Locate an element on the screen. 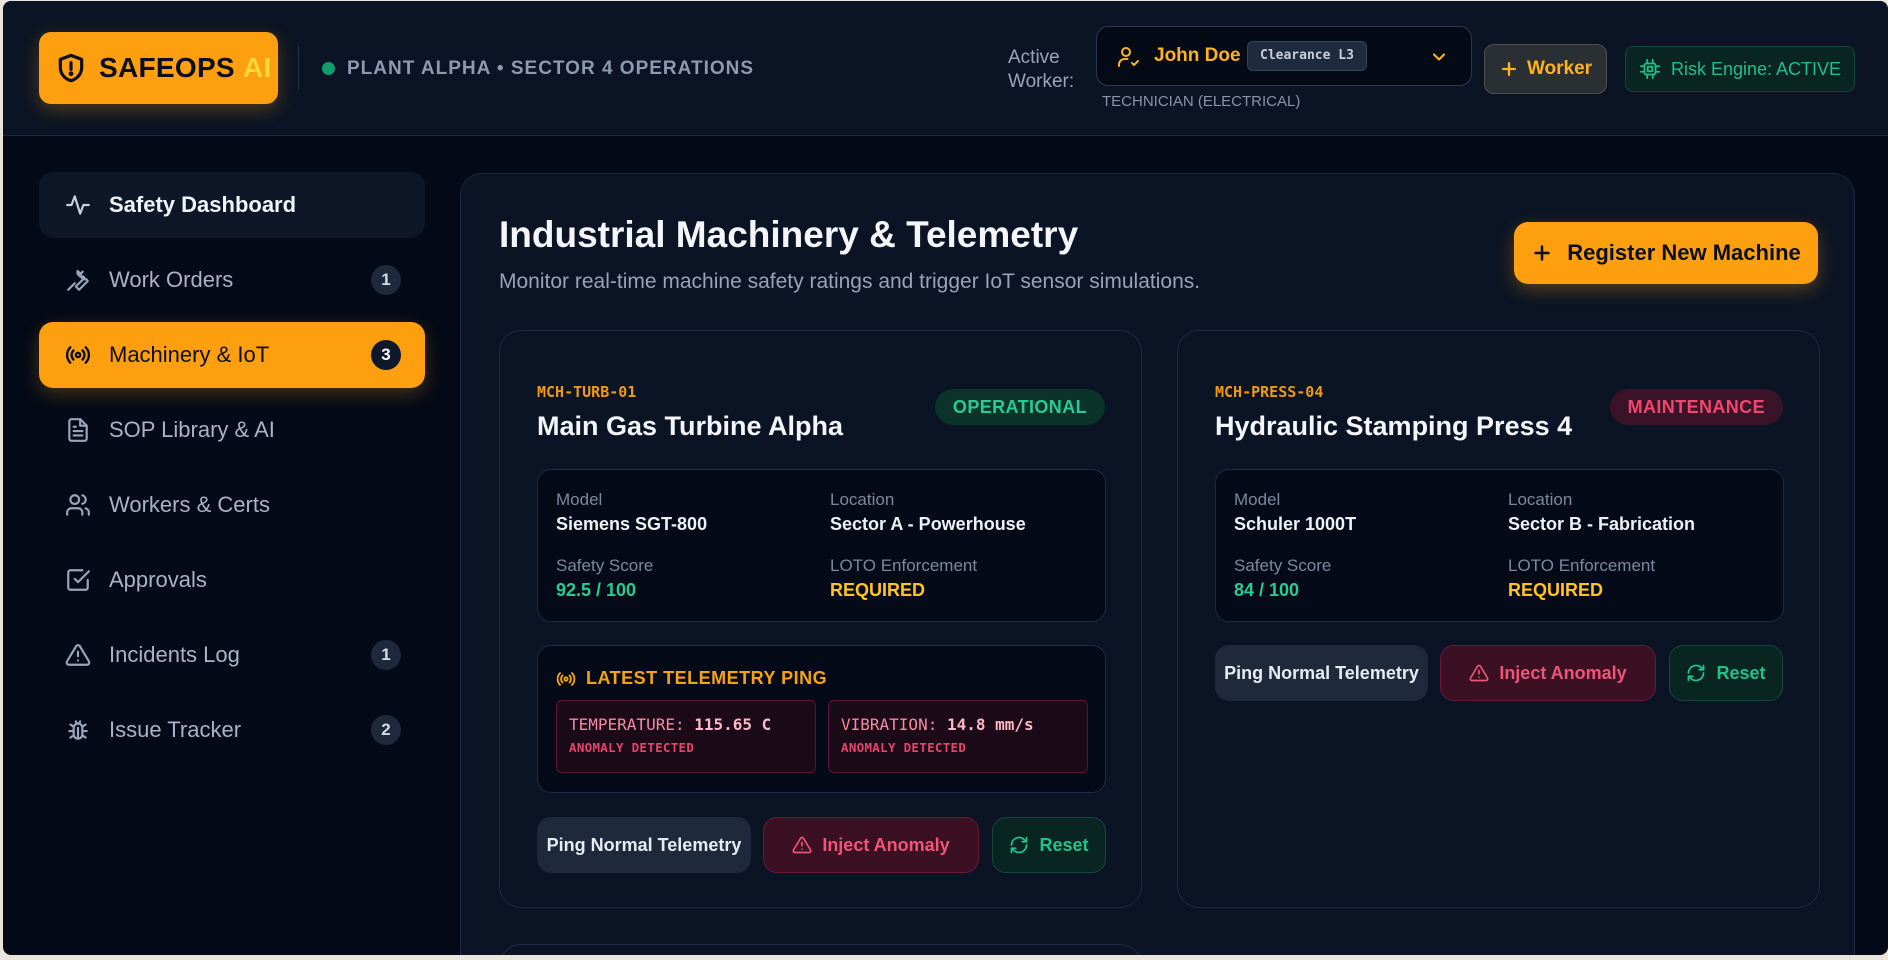 The height and width of the screenshot is (960, 1888). register-machine-label: Register New Machine is located at coordinates (1684, 252).